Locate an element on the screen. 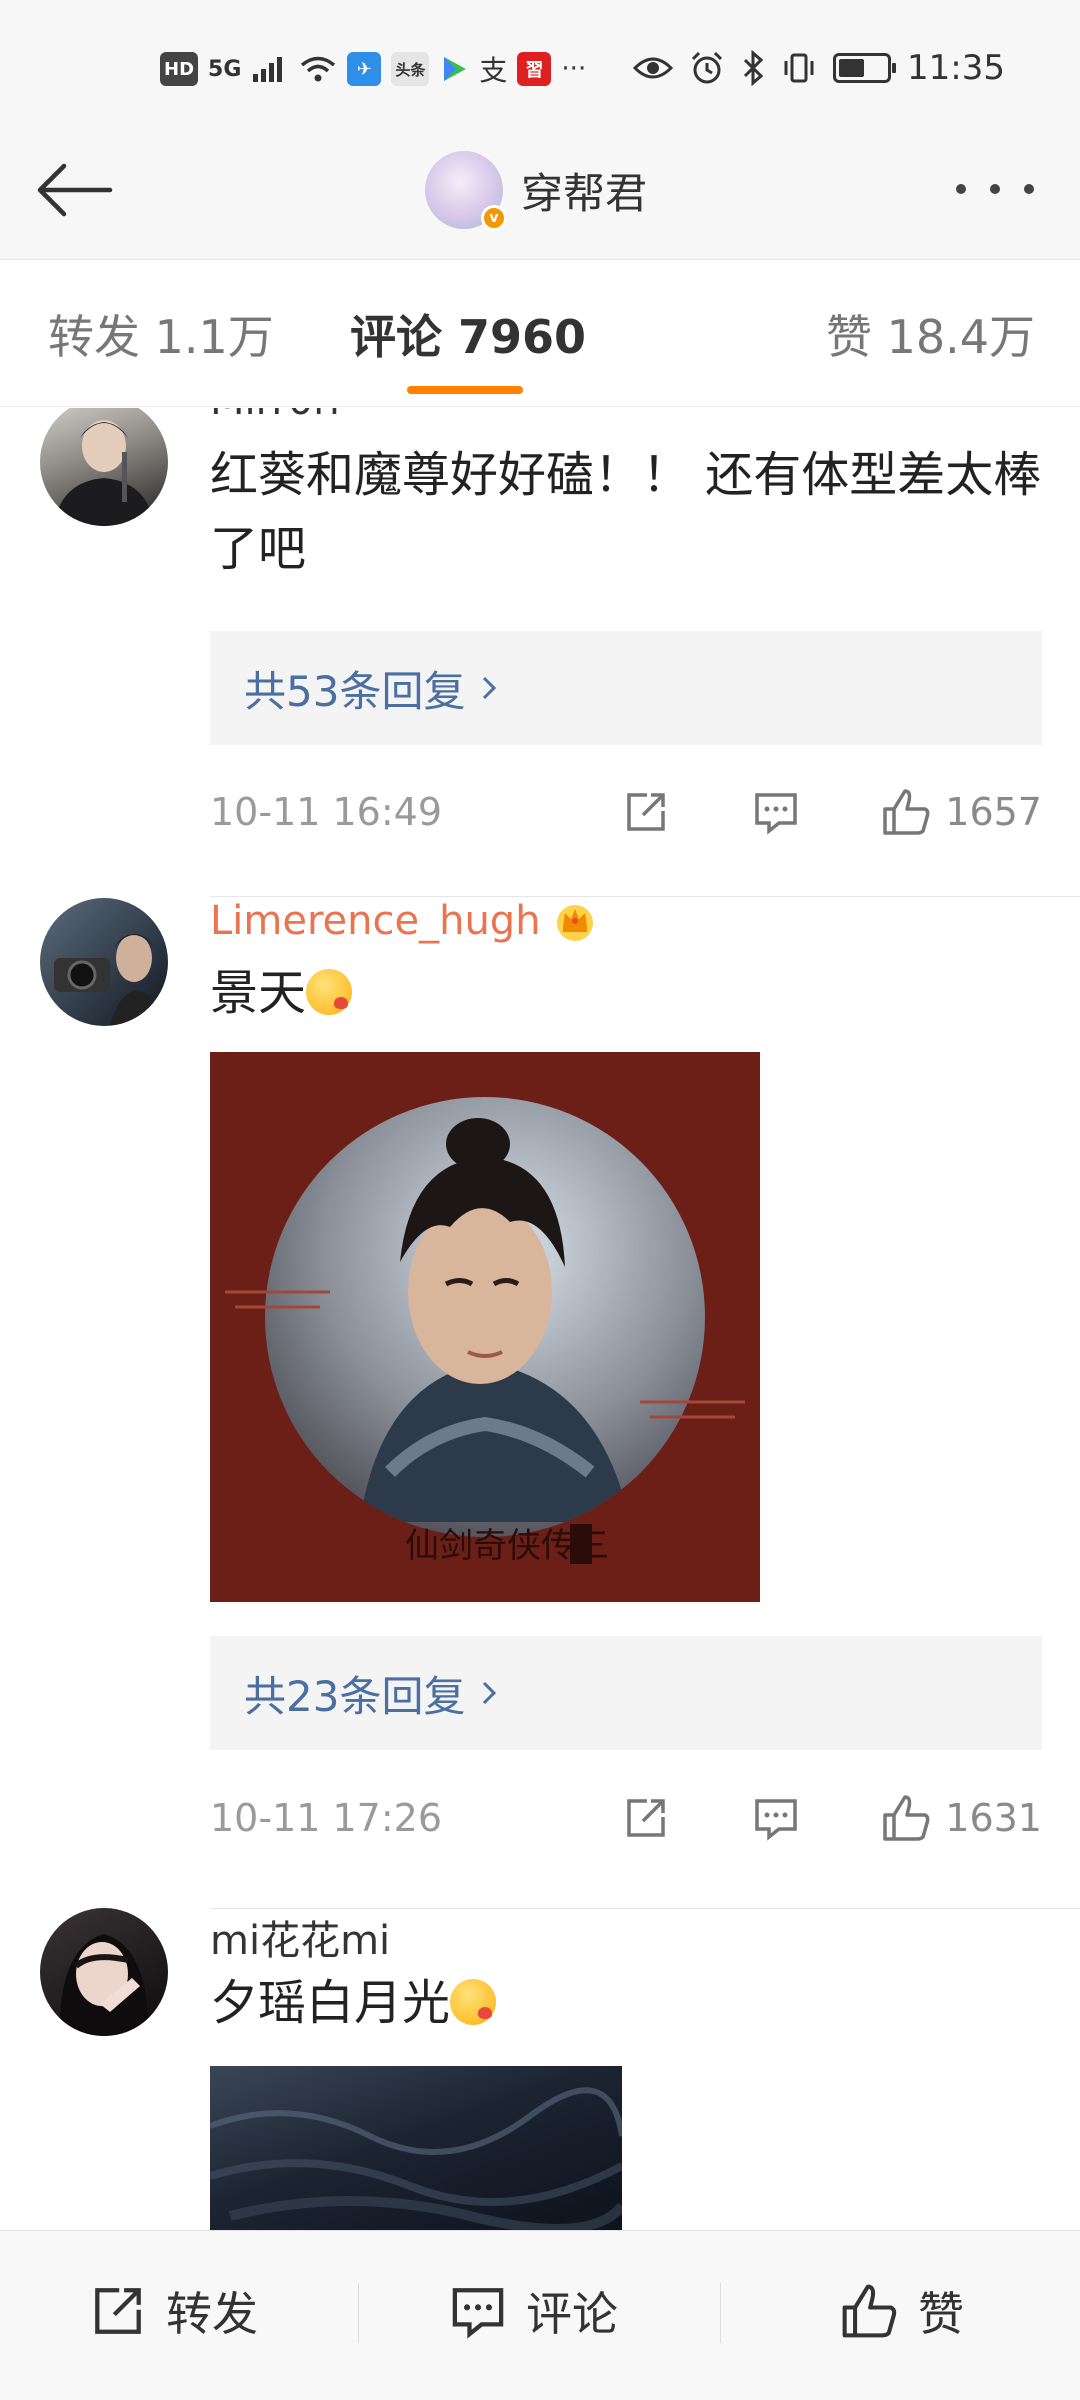 The image size is (1080, 2400). replies-label: 共53条回复 is located at coordinates (355, 691).